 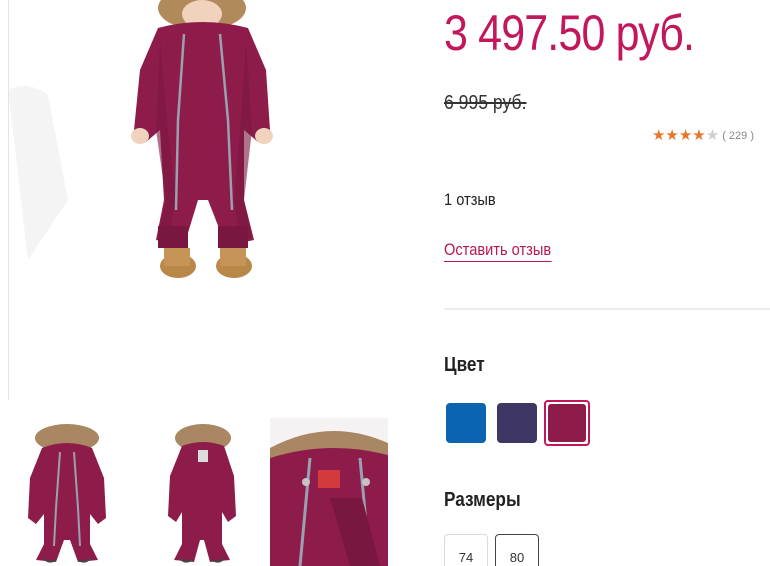 I want to click on thumbnail-strip, so click(x=203, y=492).